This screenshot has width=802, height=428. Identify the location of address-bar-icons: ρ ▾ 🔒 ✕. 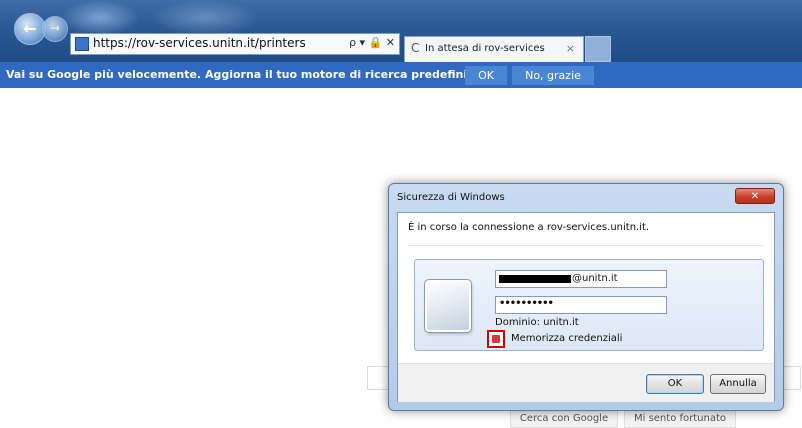
(372, 42).